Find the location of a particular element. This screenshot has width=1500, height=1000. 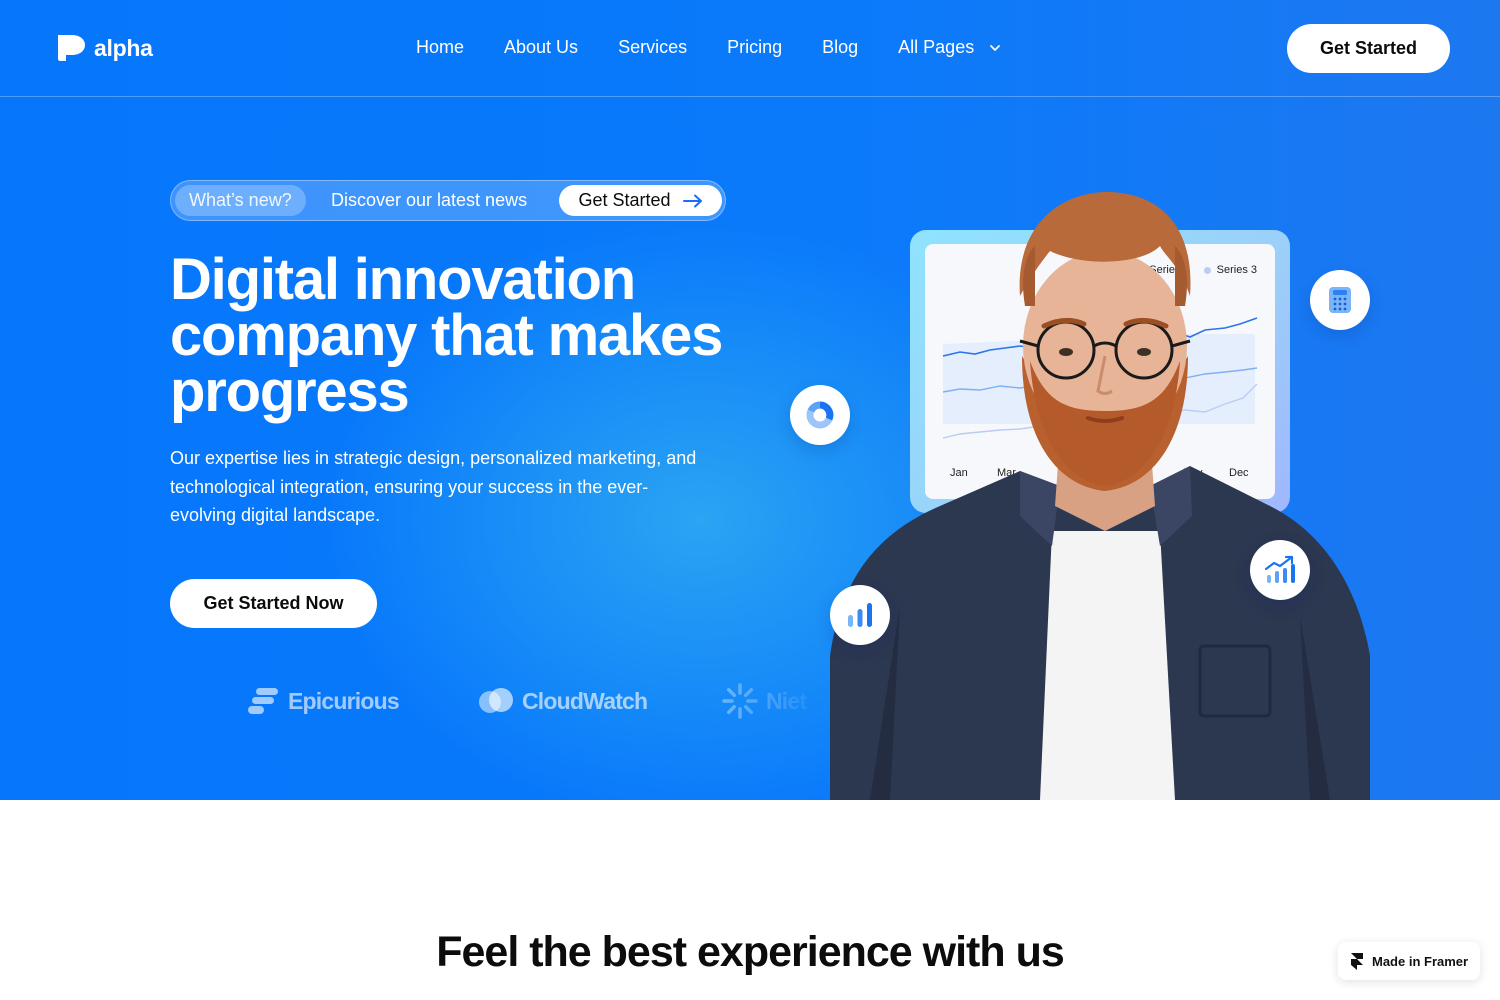

donut-badge is located at coordinates (820, 415).